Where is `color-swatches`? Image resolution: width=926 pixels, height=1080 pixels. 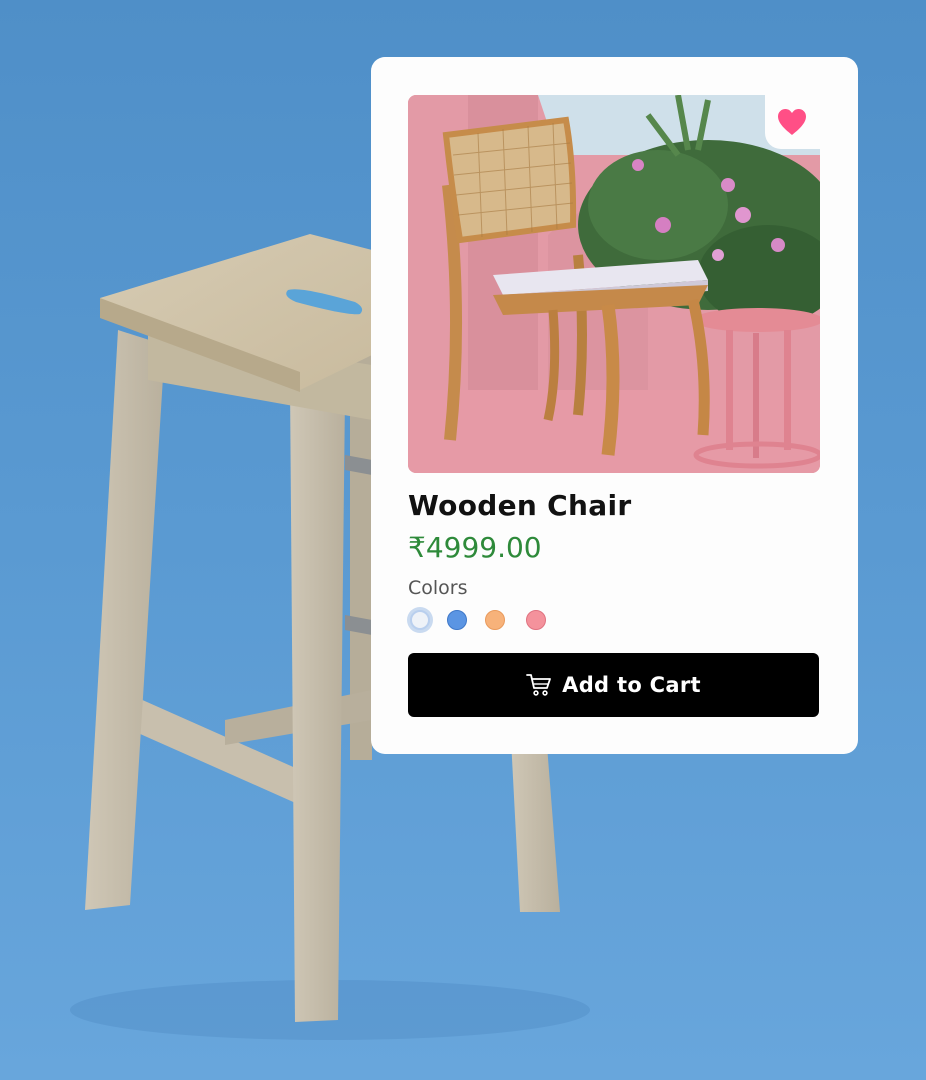 color-swatches is located at coordinates (506, 620).